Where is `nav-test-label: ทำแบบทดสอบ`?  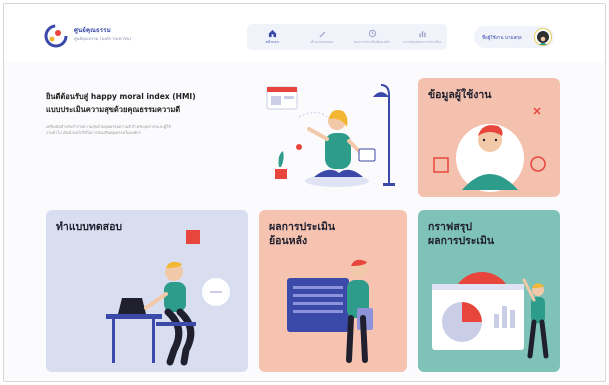
nav-test-label: ทำแบบทดสอบ is located at coordinates (322, 42).